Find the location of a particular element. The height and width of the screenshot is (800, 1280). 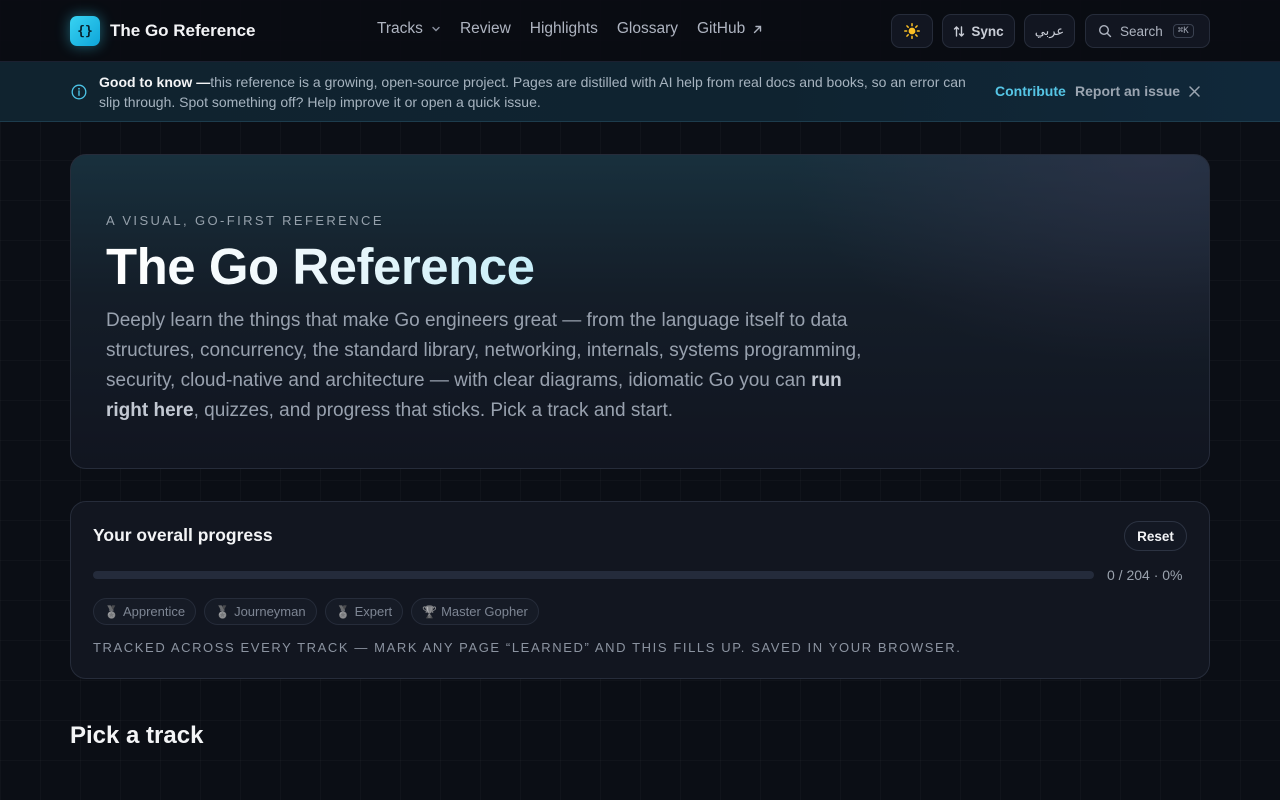

badge-expert: 🏅 Expert is located at coordinates (364, 611).